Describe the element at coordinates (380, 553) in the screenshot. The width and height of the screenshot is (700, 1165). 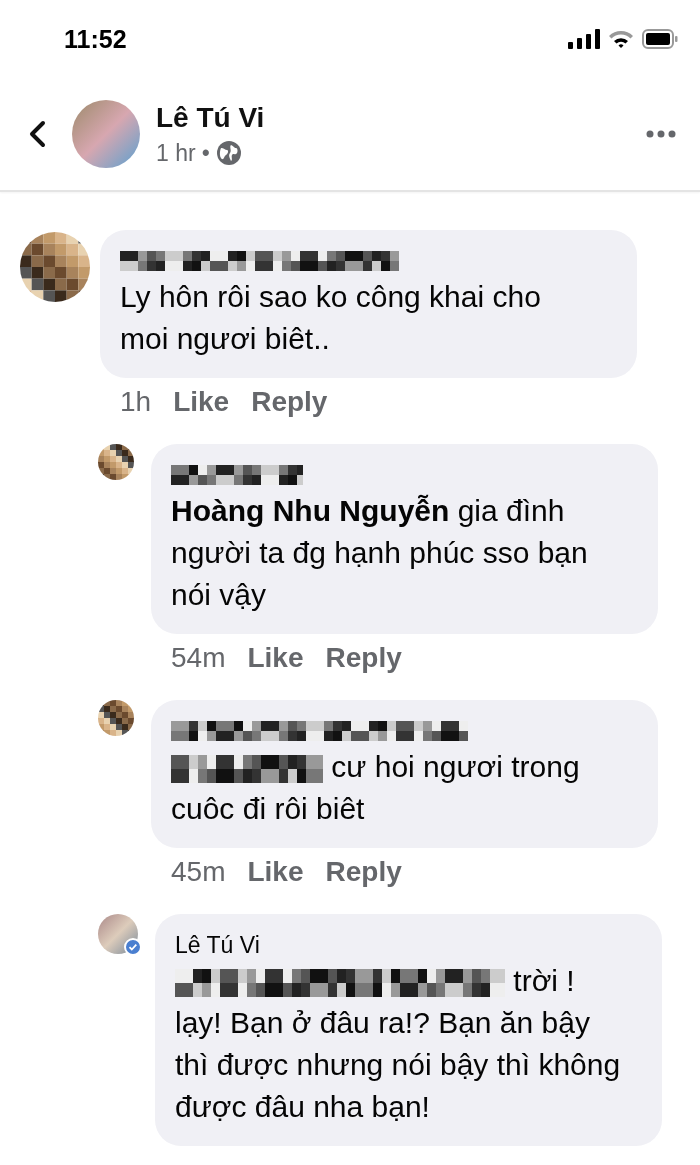
I see `comment-text: Hoàng Nhu Nguyễn gia đình người ta đg hạnh phúc sso bạn nói vậy` at that location.